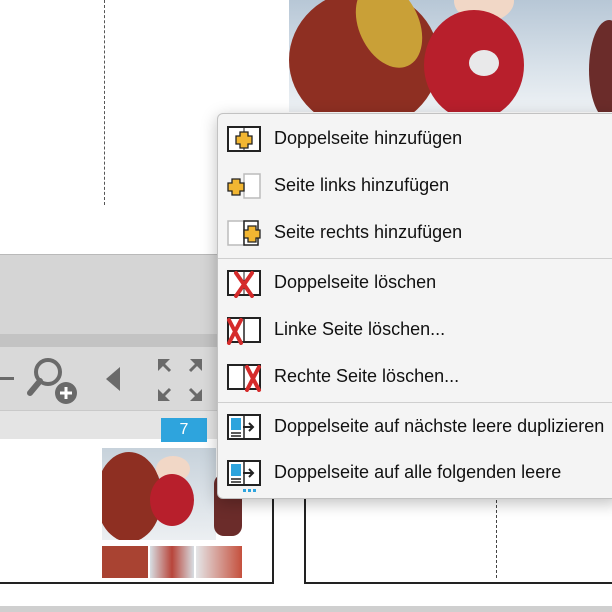 Image resolution: width=612 pixels, height=612 pixels. I want to click on previous-arrow-icon, so click(114, 379).